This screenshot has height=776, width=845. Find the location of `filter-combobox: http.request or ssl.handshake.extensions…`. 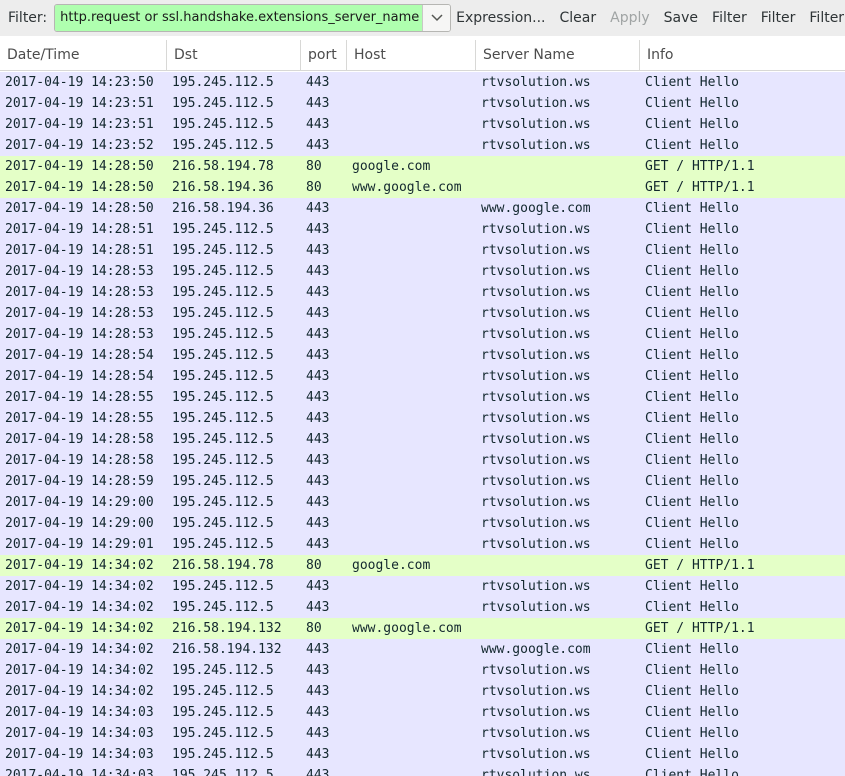

filter-combobox: http.request or ssl.handshake.extensions… is located at coordinates (253, 18).